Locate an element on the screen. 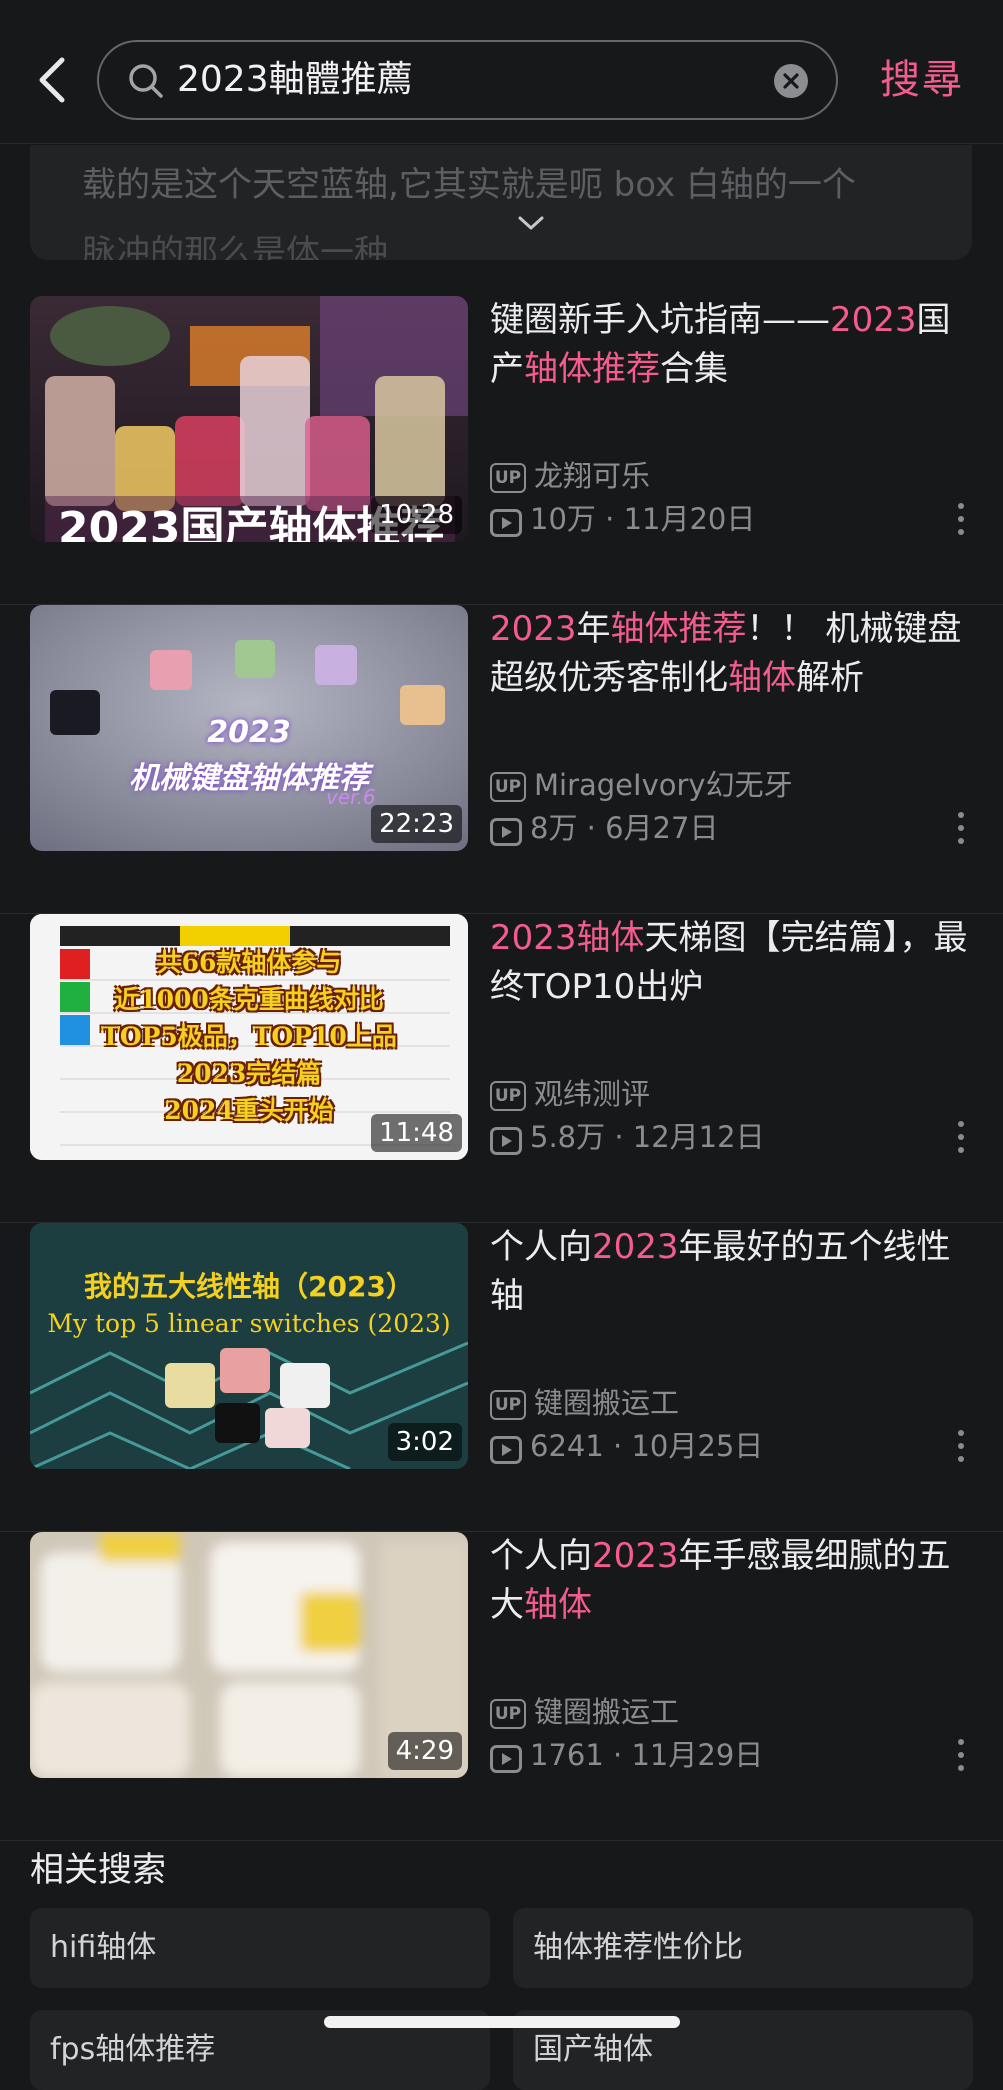 The image size is (1003, 2090). thumbnail-caption-line: TOP5极品，TOP10上品 is located at coordinates (249, 1036).